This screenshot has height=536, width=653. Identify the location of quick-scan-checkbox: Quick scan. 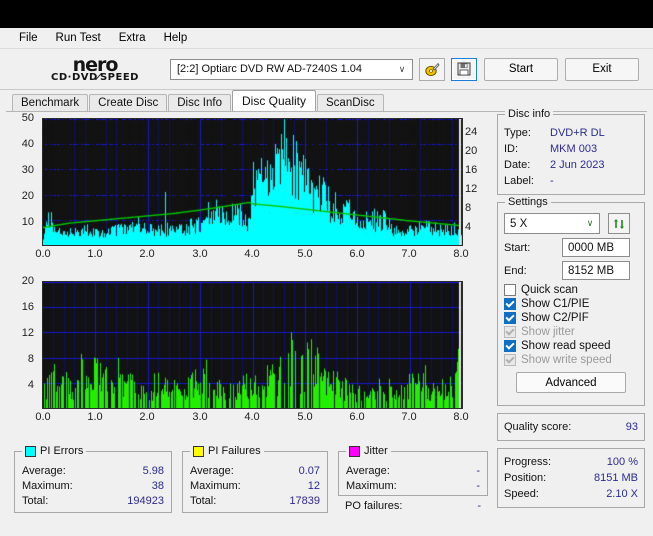
(571, 290).